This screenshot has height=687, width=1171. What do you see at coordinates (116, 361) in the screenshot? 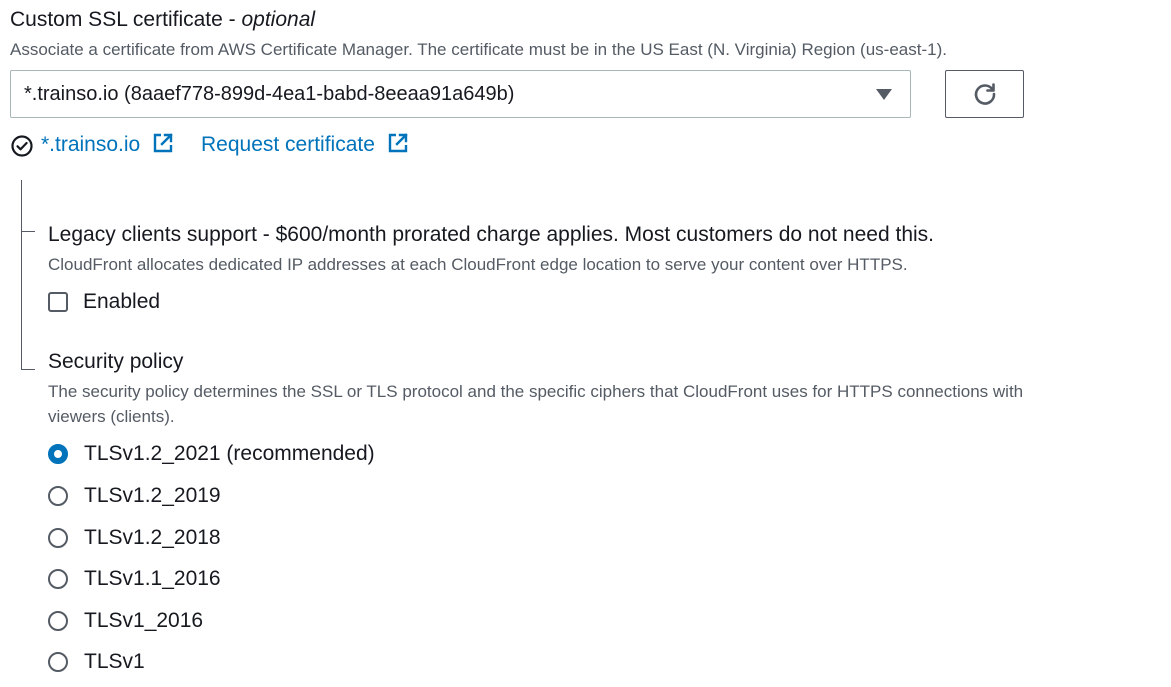
I see `security-policy-title: Security policy` at bounding box center [116, 361].